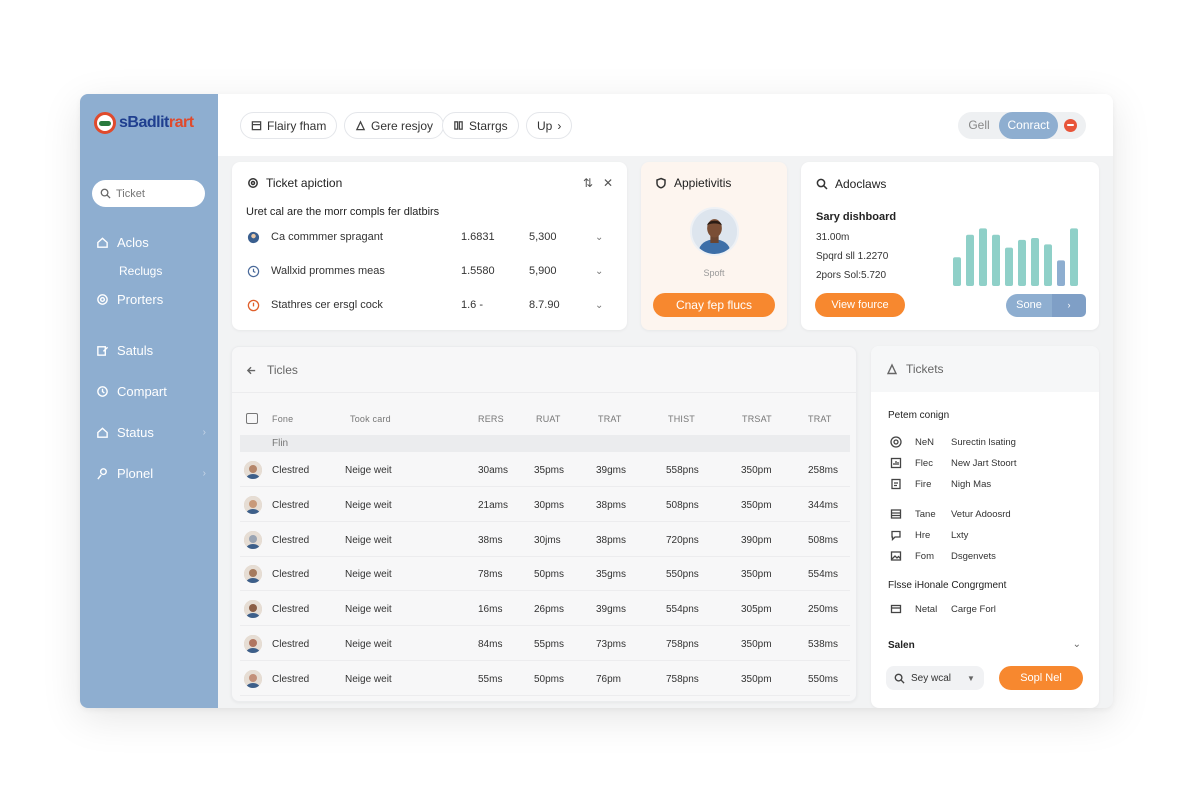 This screenshot has width=1200, height=800. I want to click on column-header: RERS, so click(491, 419).